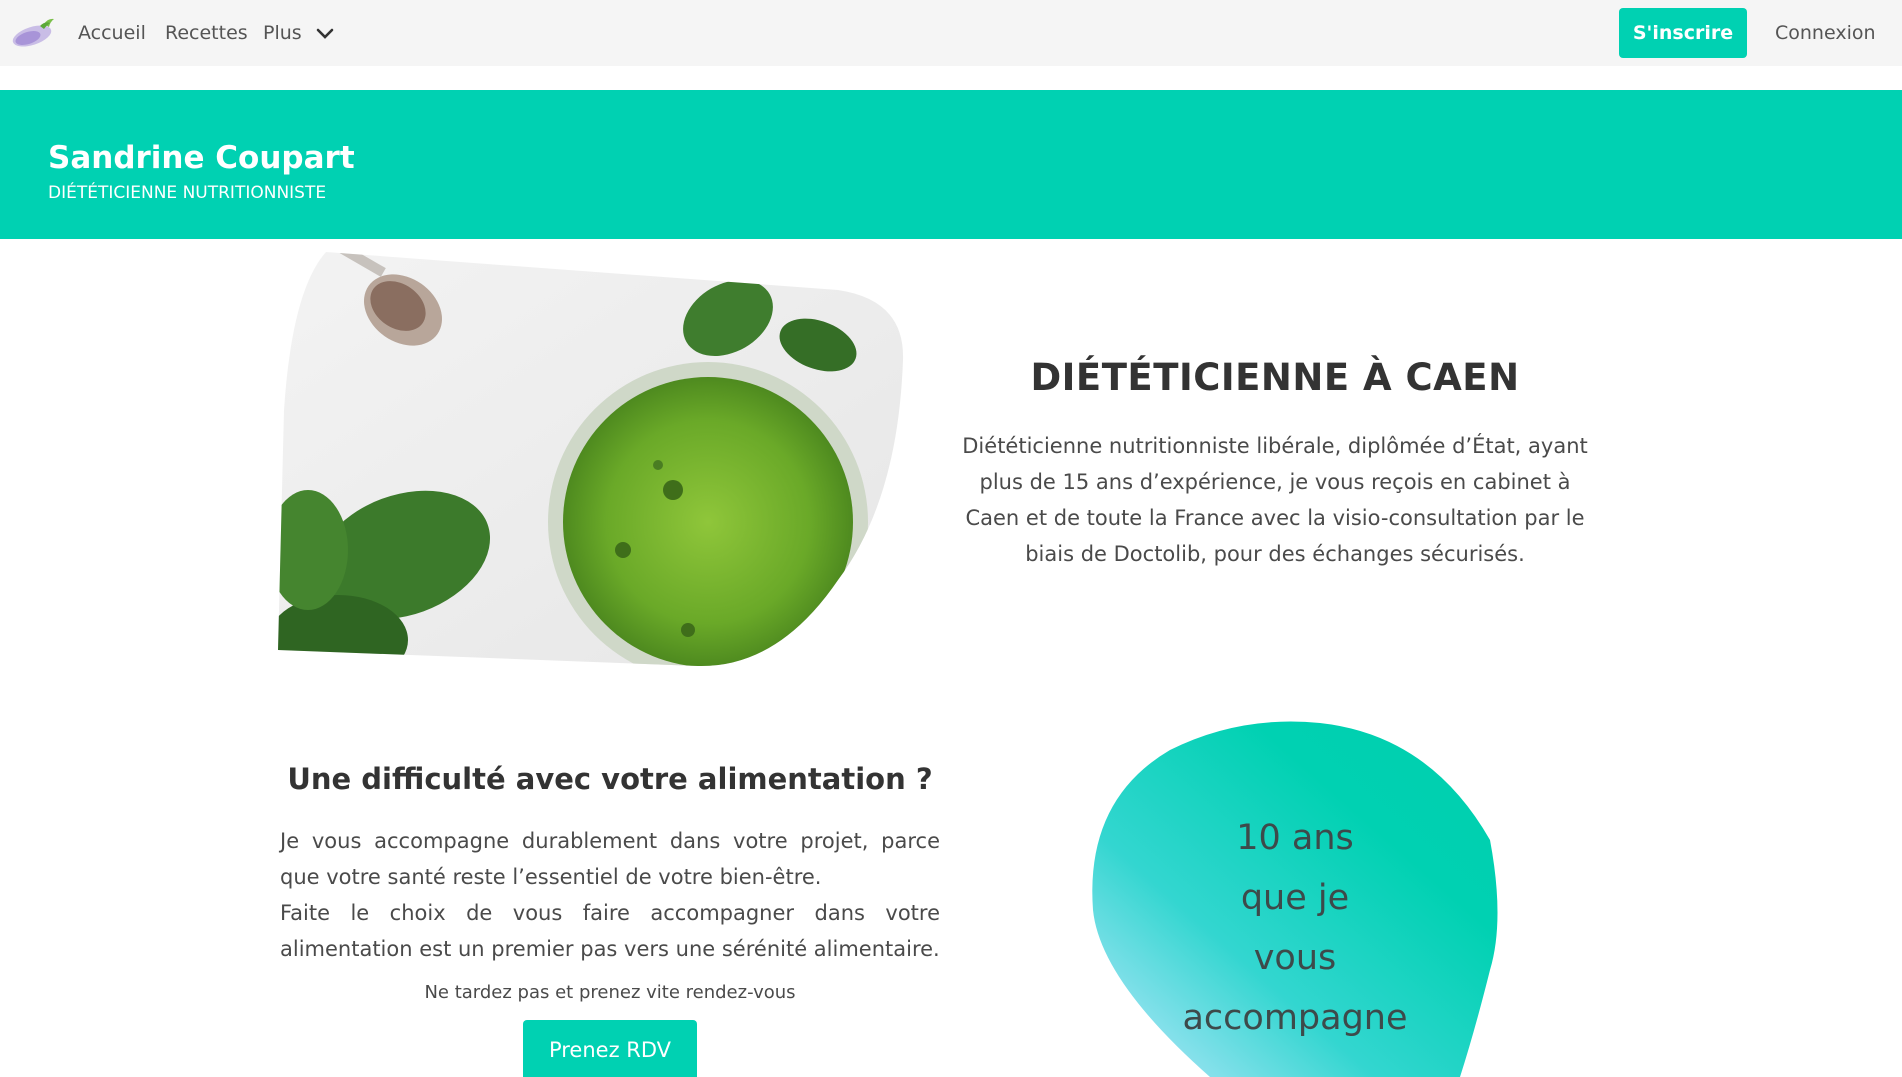  Describe the element at coordinates (1825, 33) in the screenshot. I see `login-link: Connexion` at that location.